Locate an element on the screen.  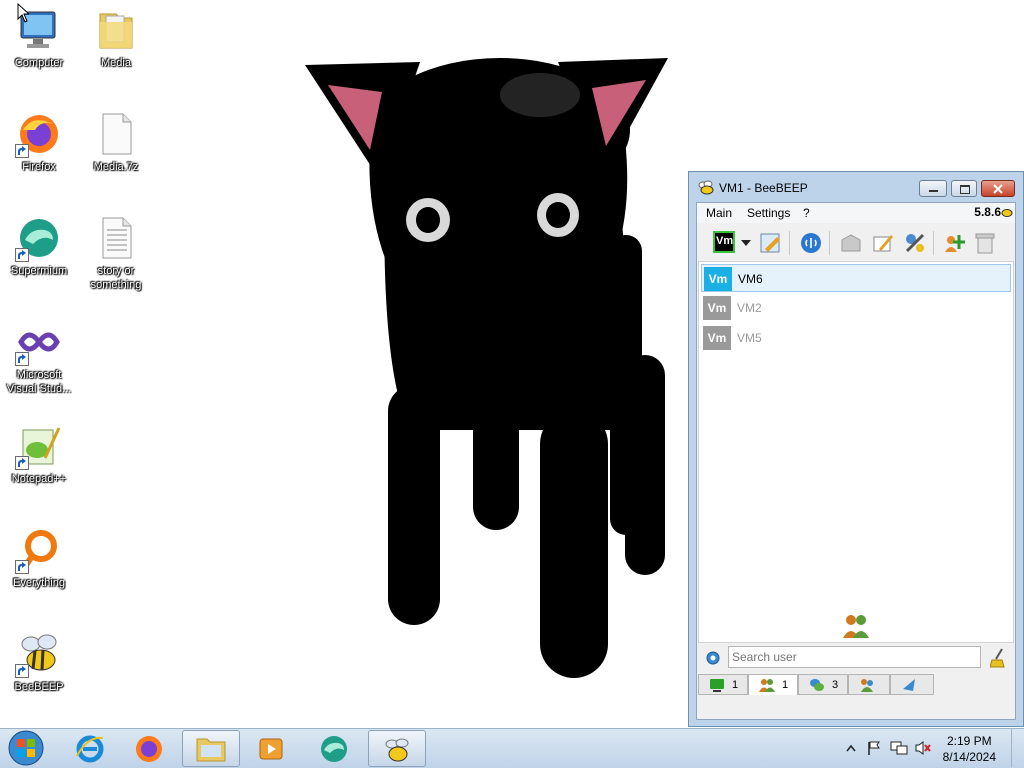
dropdown-arrow-icon is located at coordinates (746, 243).